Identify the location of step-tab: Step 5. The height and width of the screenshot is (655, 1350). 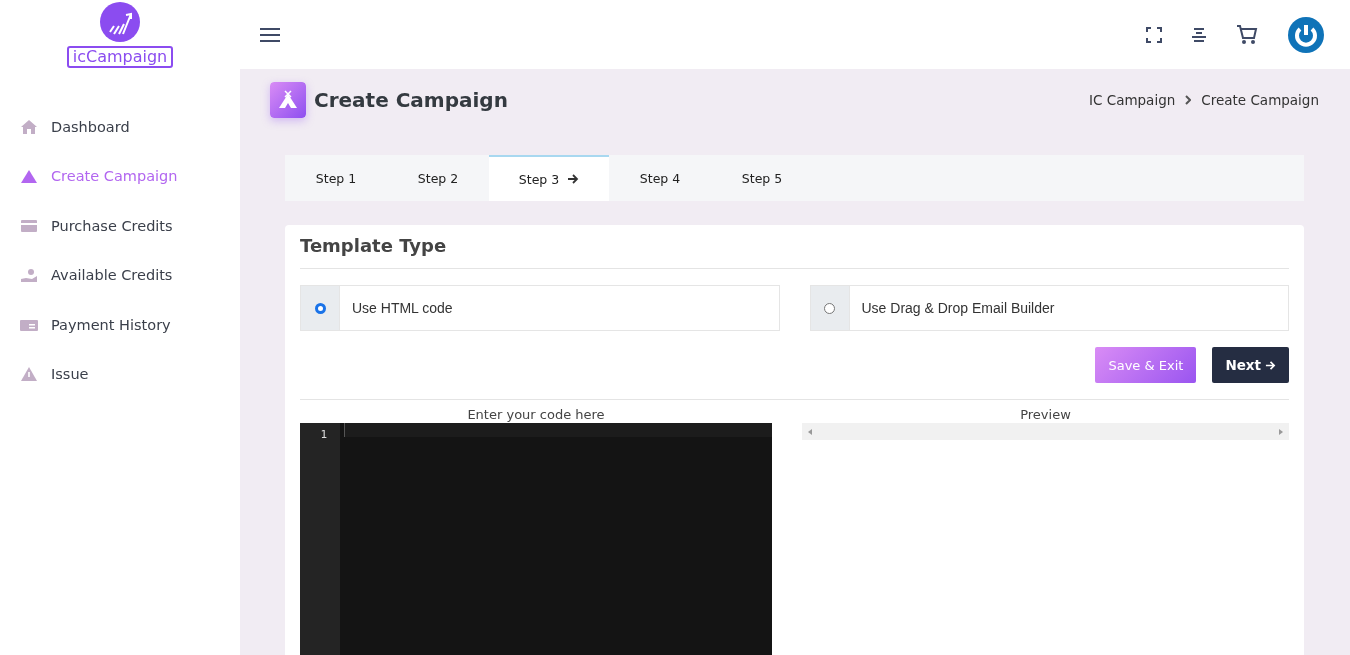
(762, 178).